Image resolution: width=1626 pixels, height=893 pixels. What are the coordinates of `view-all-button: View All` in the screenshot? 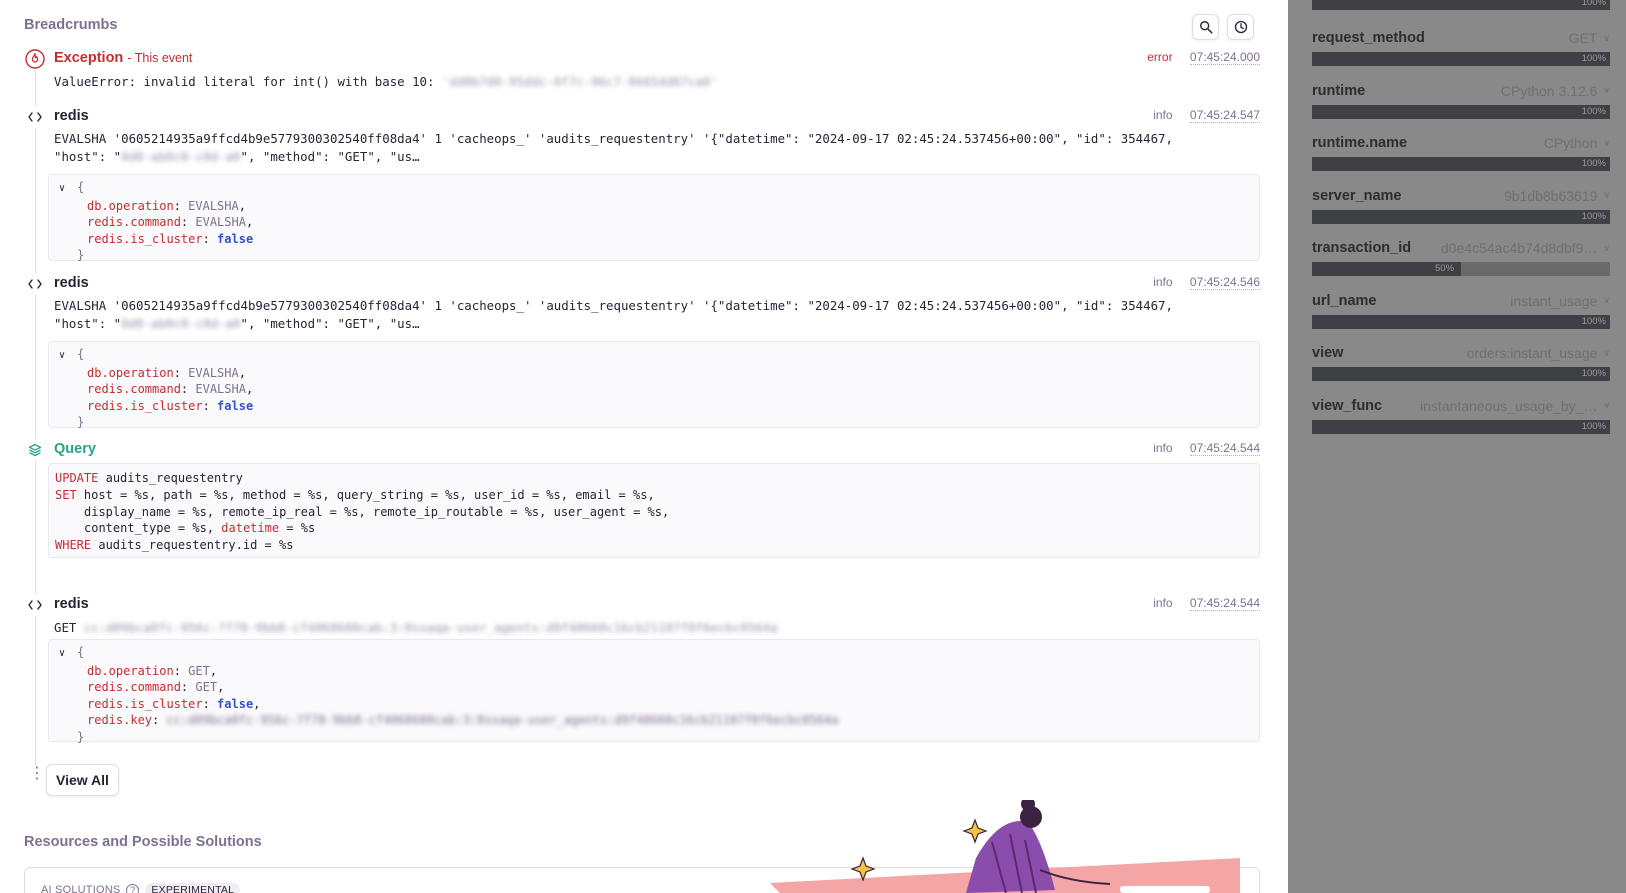 It's located at (82, 780).